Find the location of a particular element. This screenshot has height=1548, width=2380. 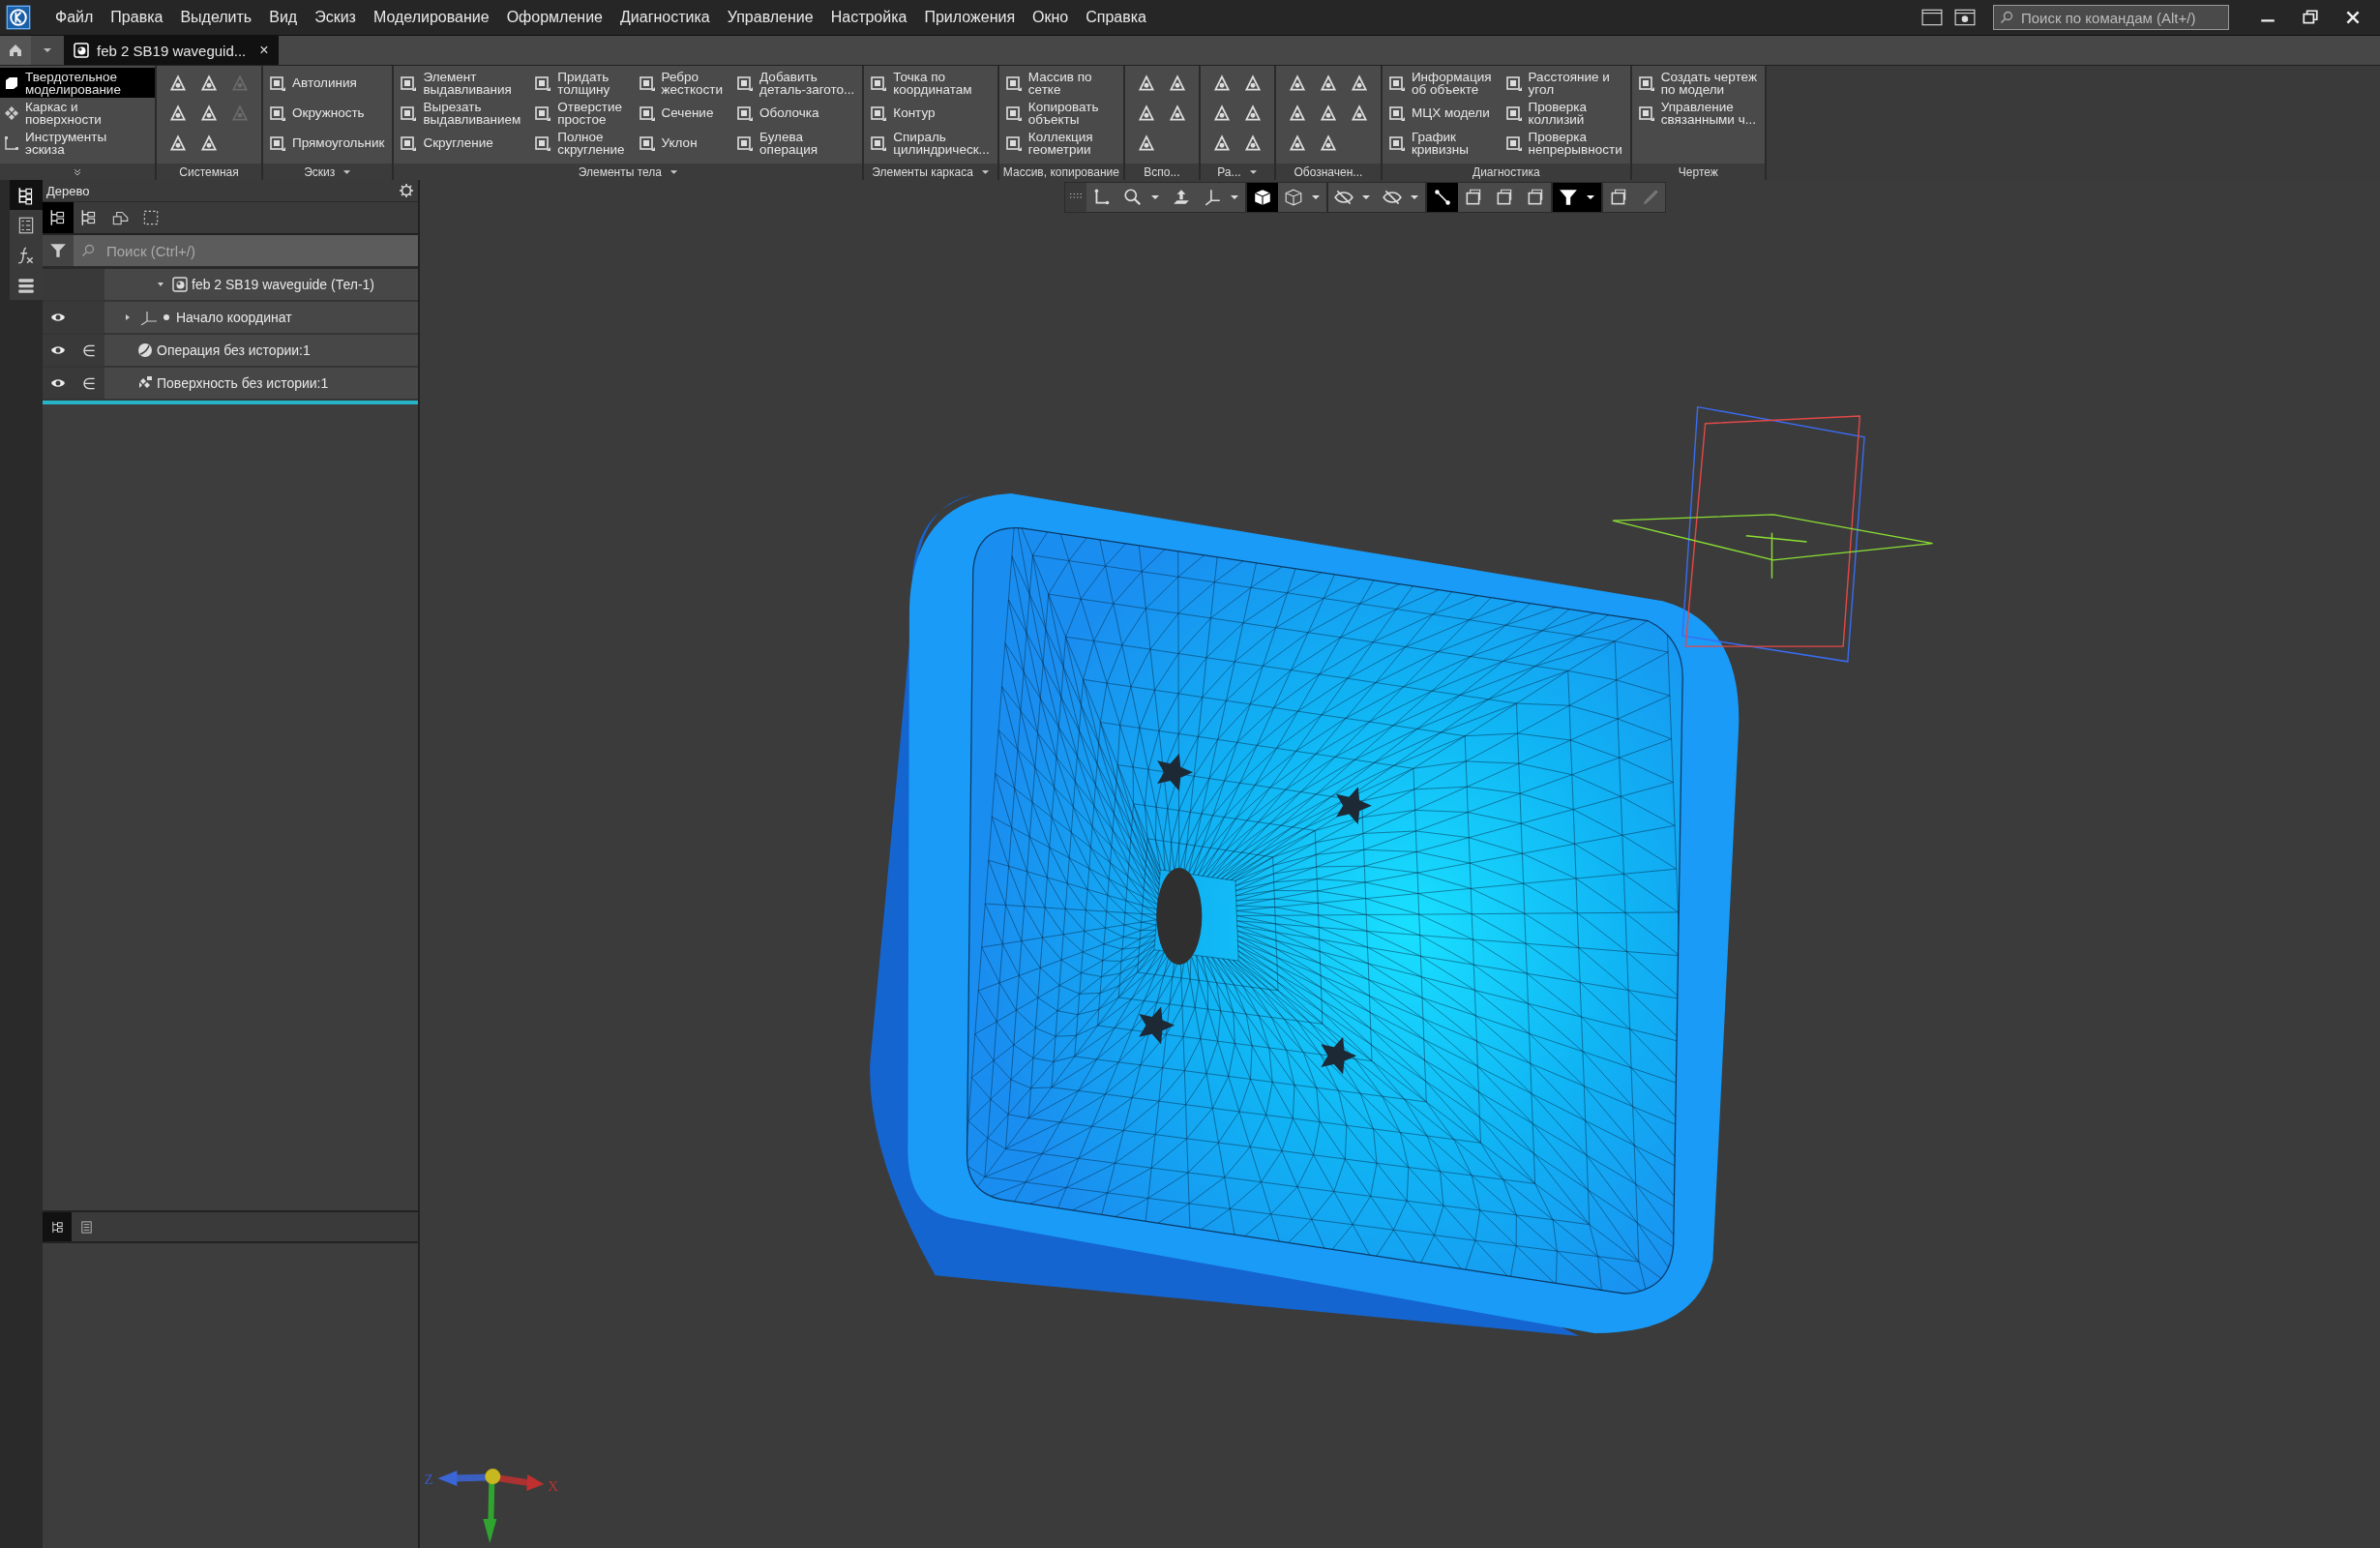

ribbon-command: МЦХ модели is located at coordinates (1440, 113).